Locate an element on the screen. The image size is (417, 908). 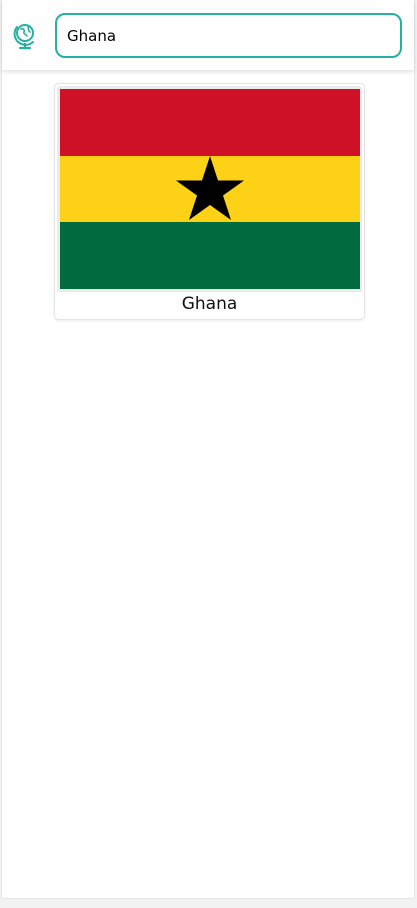
globe-icon is located at coordinates (26, 36).